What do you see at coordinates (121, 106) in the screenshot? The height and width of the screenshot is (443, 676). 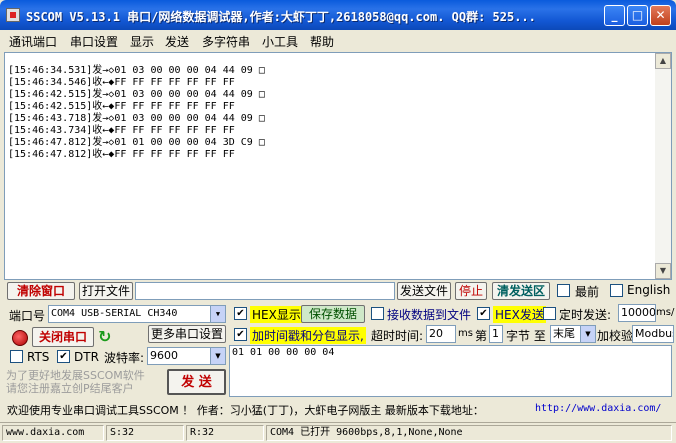 I see `log-line: [15:46:42.515]收←◆FF FF FF FF FF FF FF` at bounding box center [121, 106].